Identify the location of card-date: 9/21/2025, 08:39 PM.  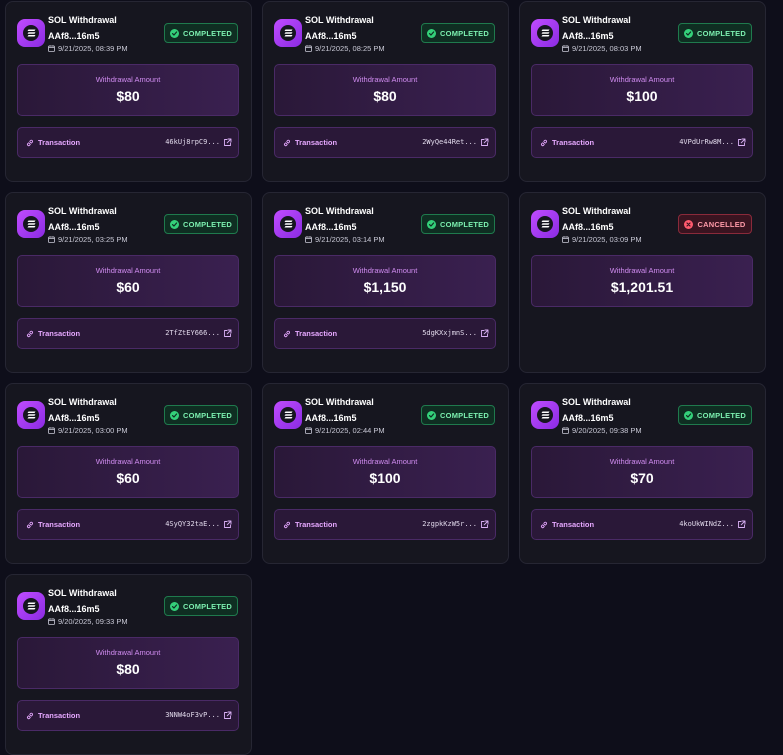
(88, 48).